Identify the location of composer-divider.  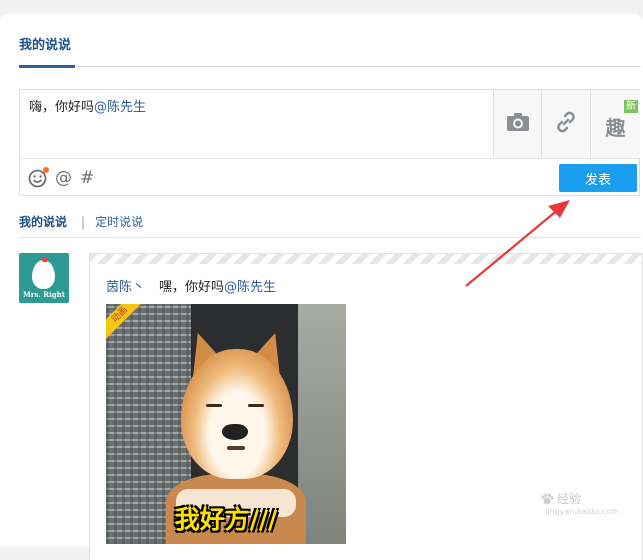
(329, 158).